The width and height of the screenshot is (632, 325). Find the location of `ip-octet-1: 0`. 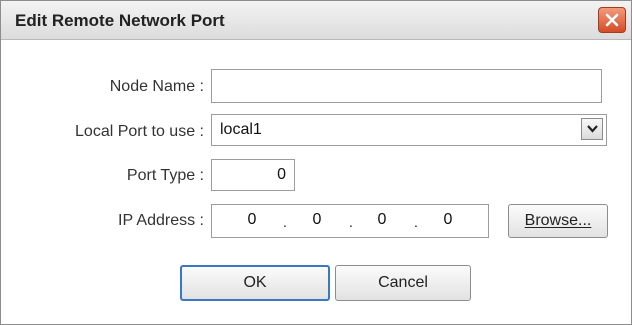

ip-octet-1: 0 is located at coordinates (252, 220).